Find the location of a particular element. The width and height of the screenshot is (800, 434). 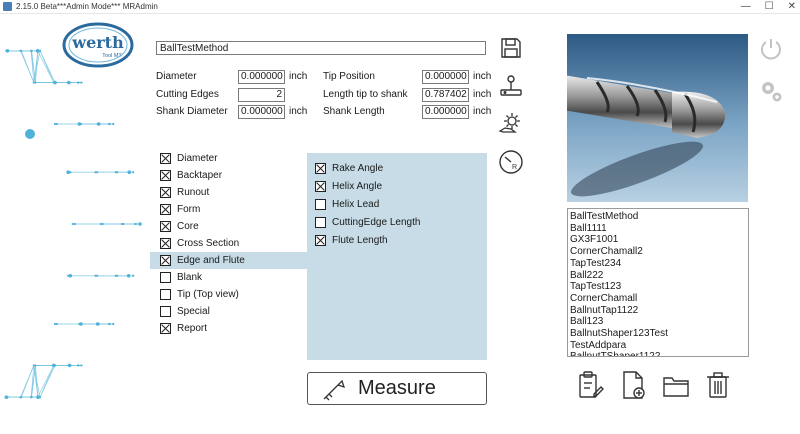

method-list-item: Ball222 is located at coordinates (658, 276).